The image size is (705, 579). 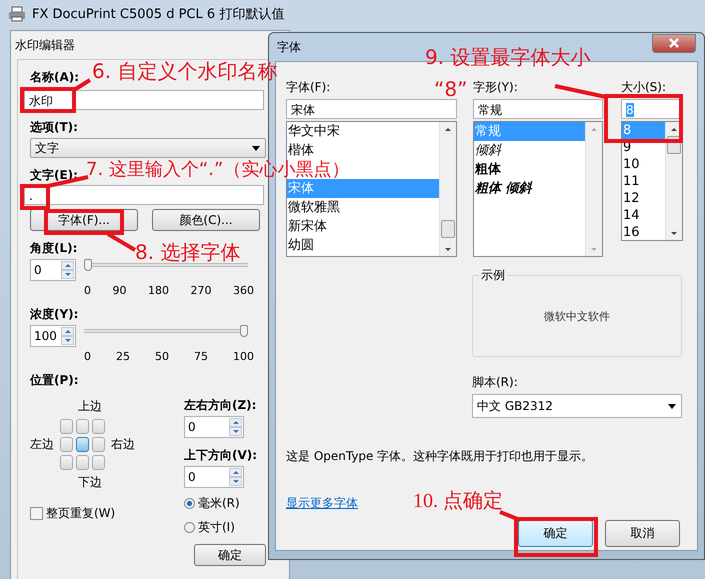 I want to click on highlight-frame, so click(x=48, y=100).